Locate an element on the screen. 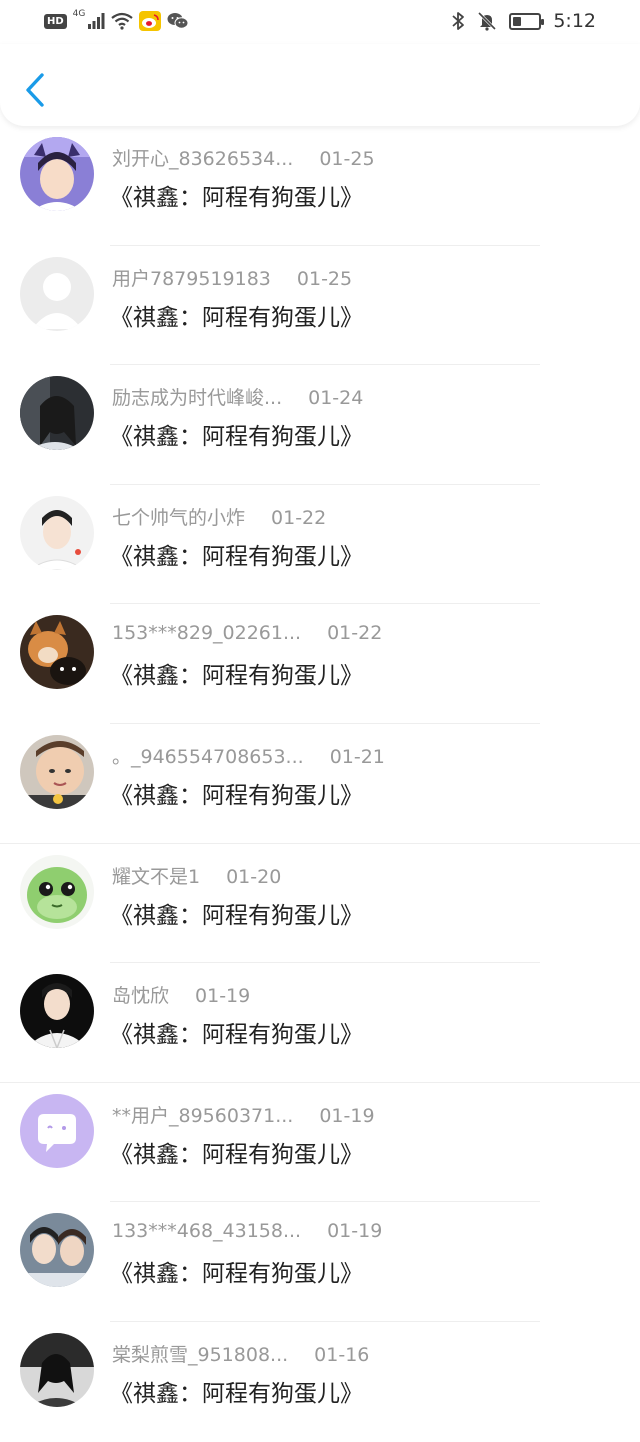  battery-fill is located at coordinates (517, 21).